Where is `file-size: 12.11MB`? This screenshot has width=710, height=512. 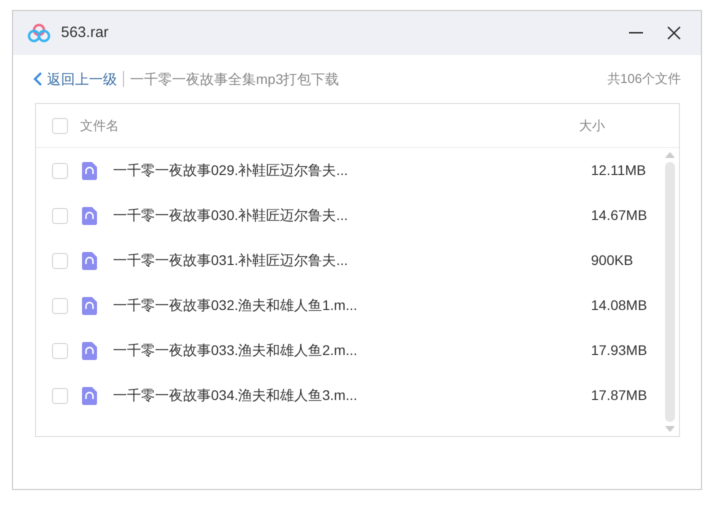
file-size: 12.11MB is located at coordinates (619, 170).